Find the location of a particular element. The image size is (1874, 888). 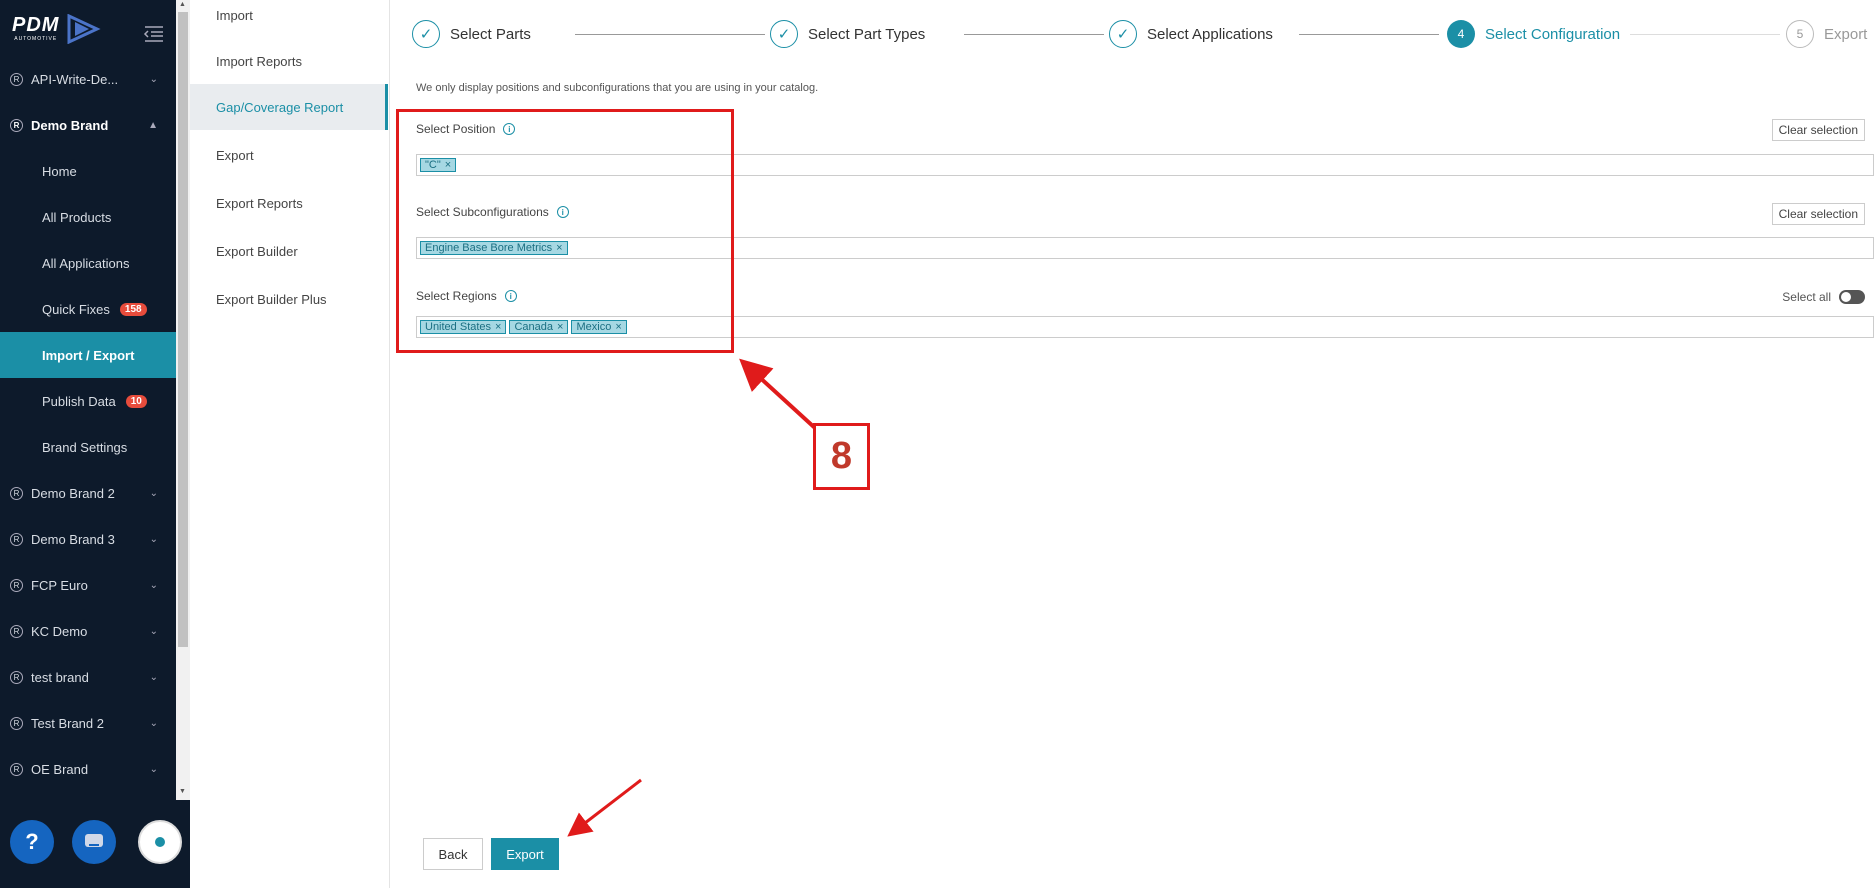

sidebar-item-label: All Applications is located at coordinates (86, 263).